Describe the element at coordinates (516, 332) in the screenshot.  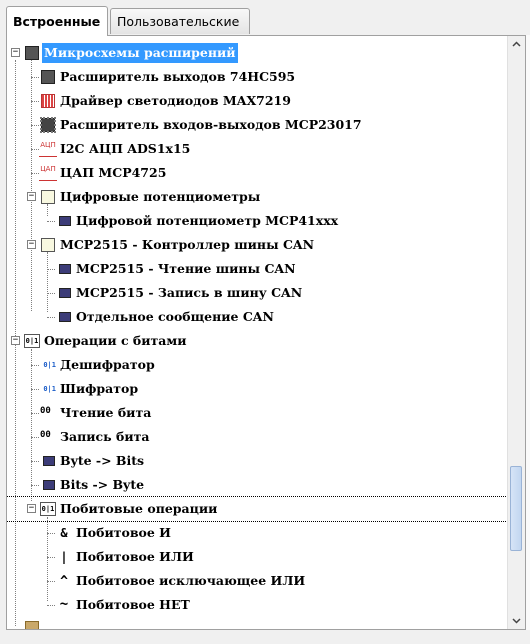
I see `vertical-scrollbar` at that location.